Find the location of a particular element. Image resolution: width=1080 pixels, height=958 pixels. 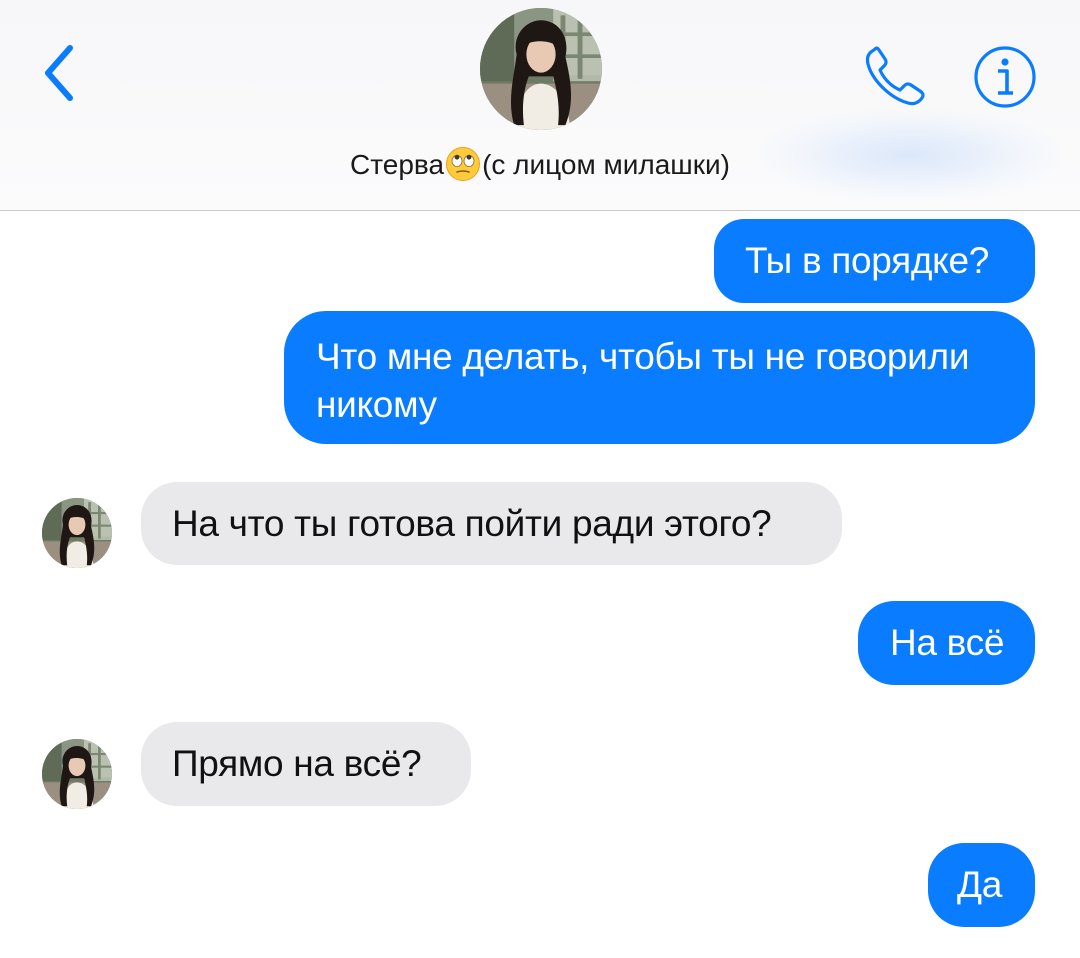

back-button is located at coordinates (60, 73).